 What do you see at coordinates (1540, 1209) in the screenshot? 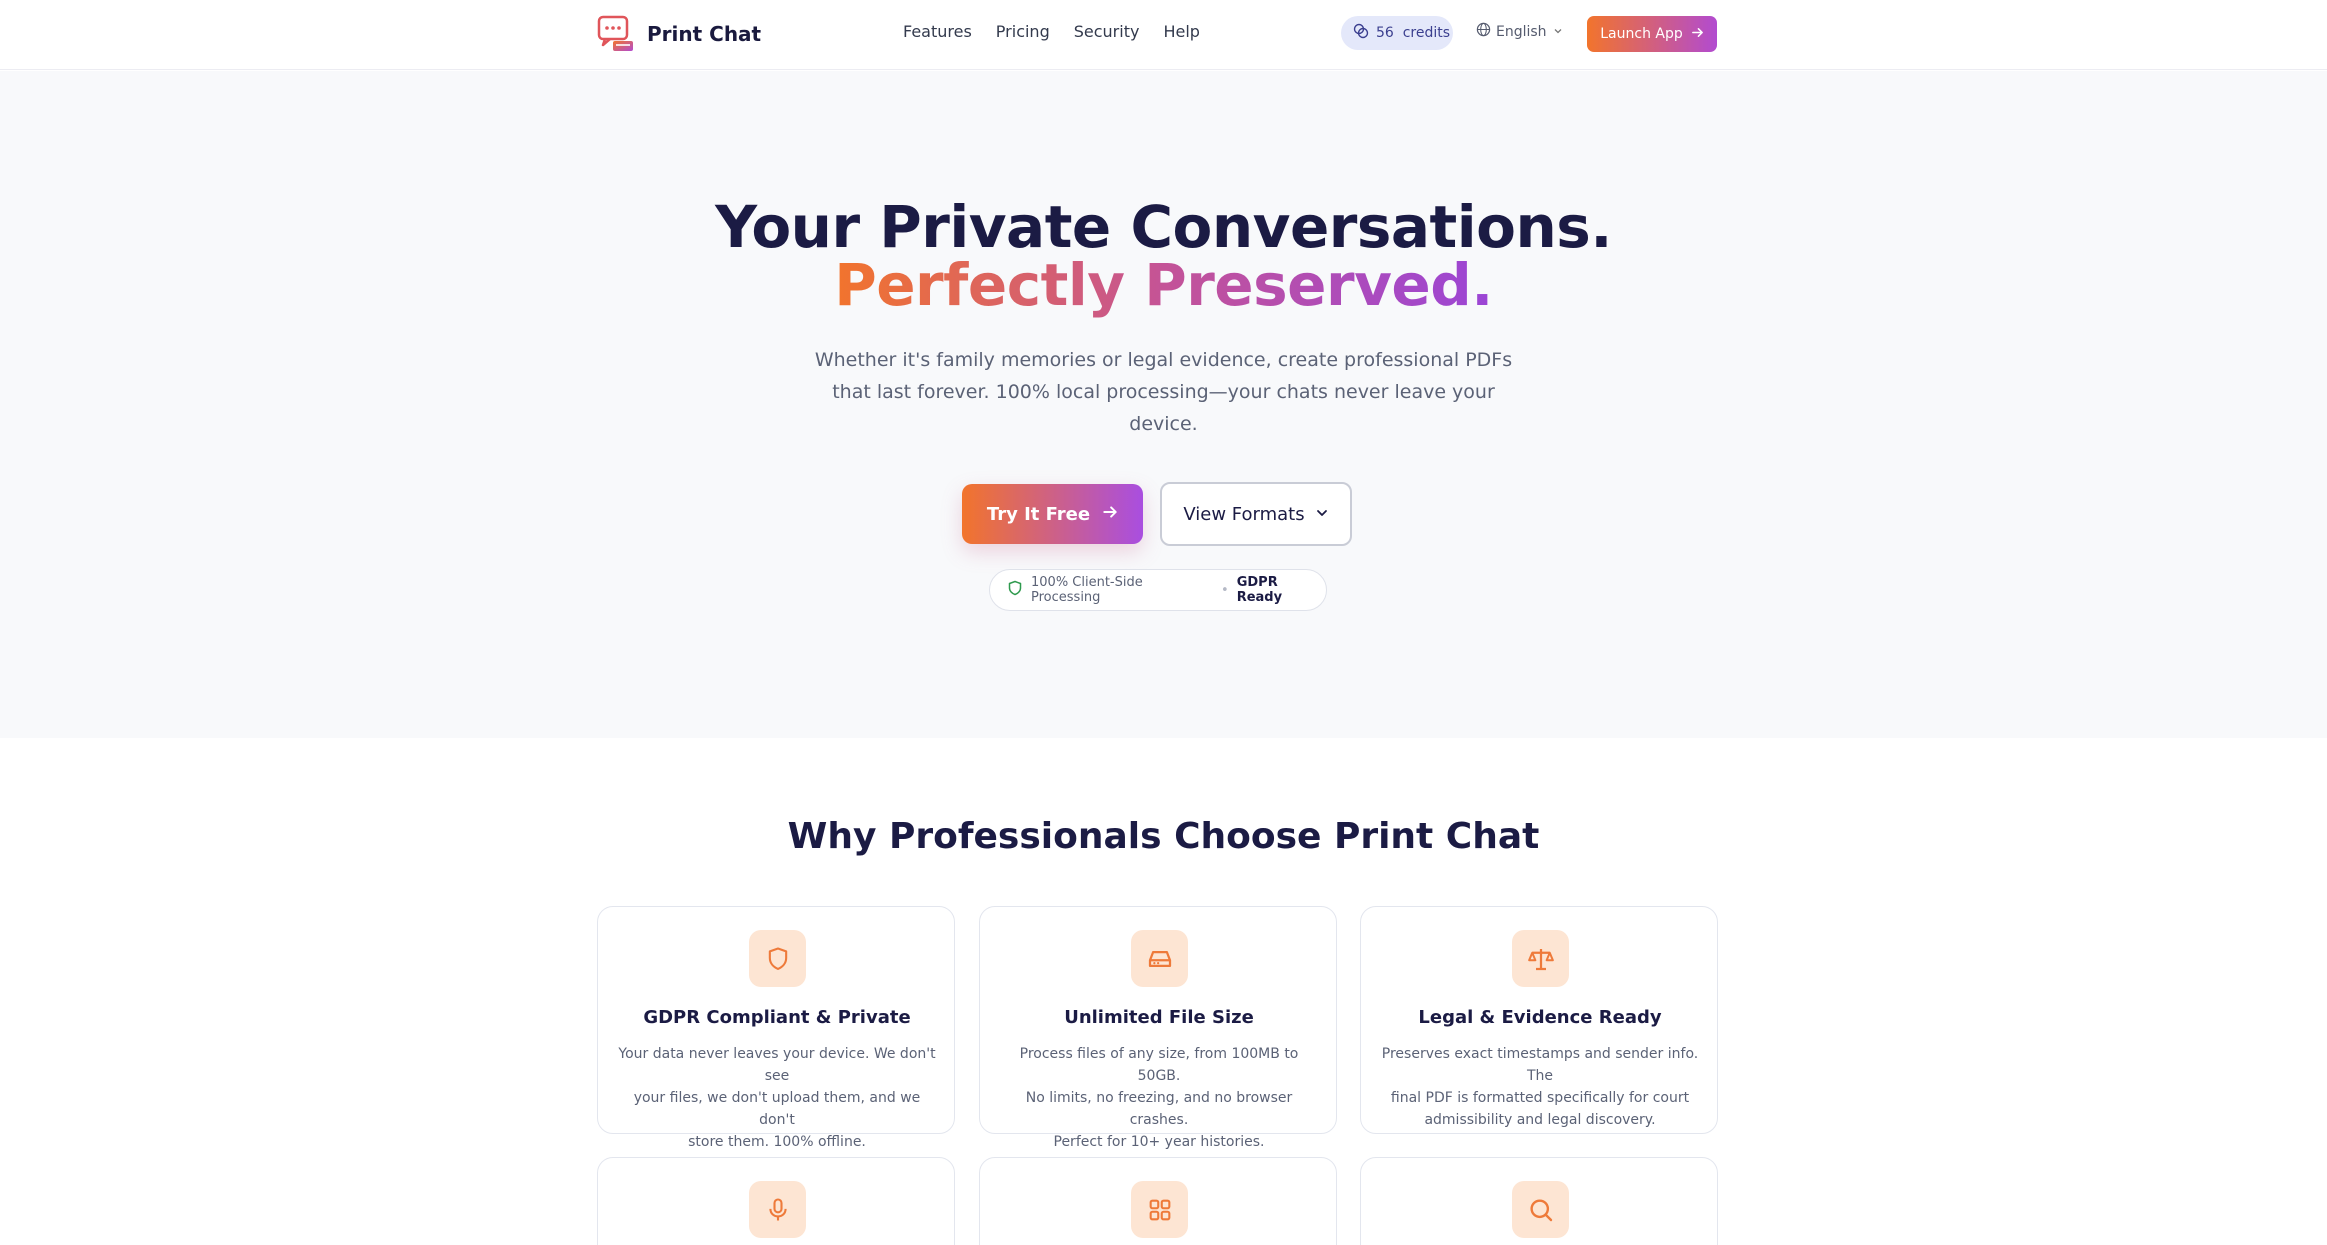
I see `search-icon` at bounding box center [1540, 1209].